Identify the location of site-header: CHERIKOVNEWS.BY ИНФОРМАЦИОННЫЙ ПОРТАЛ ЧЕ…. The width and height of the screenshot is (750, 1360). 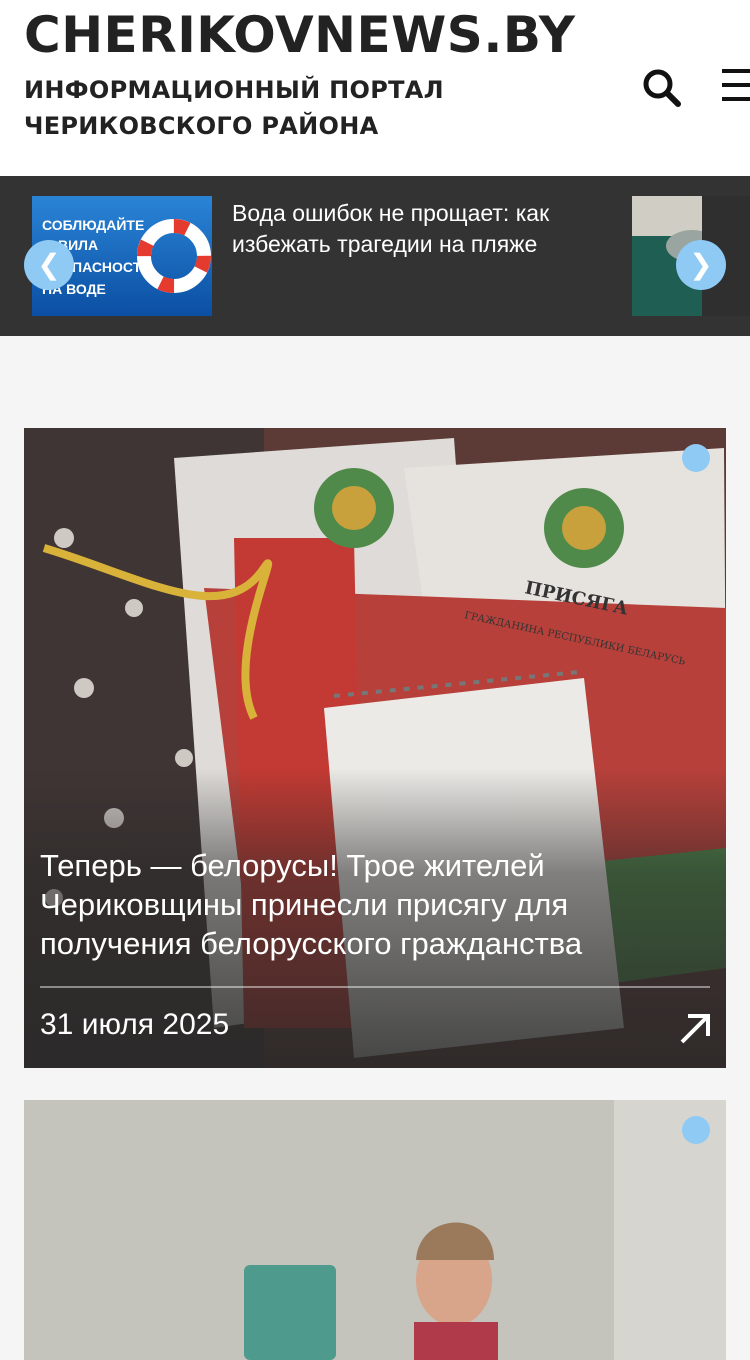
(375, 88).